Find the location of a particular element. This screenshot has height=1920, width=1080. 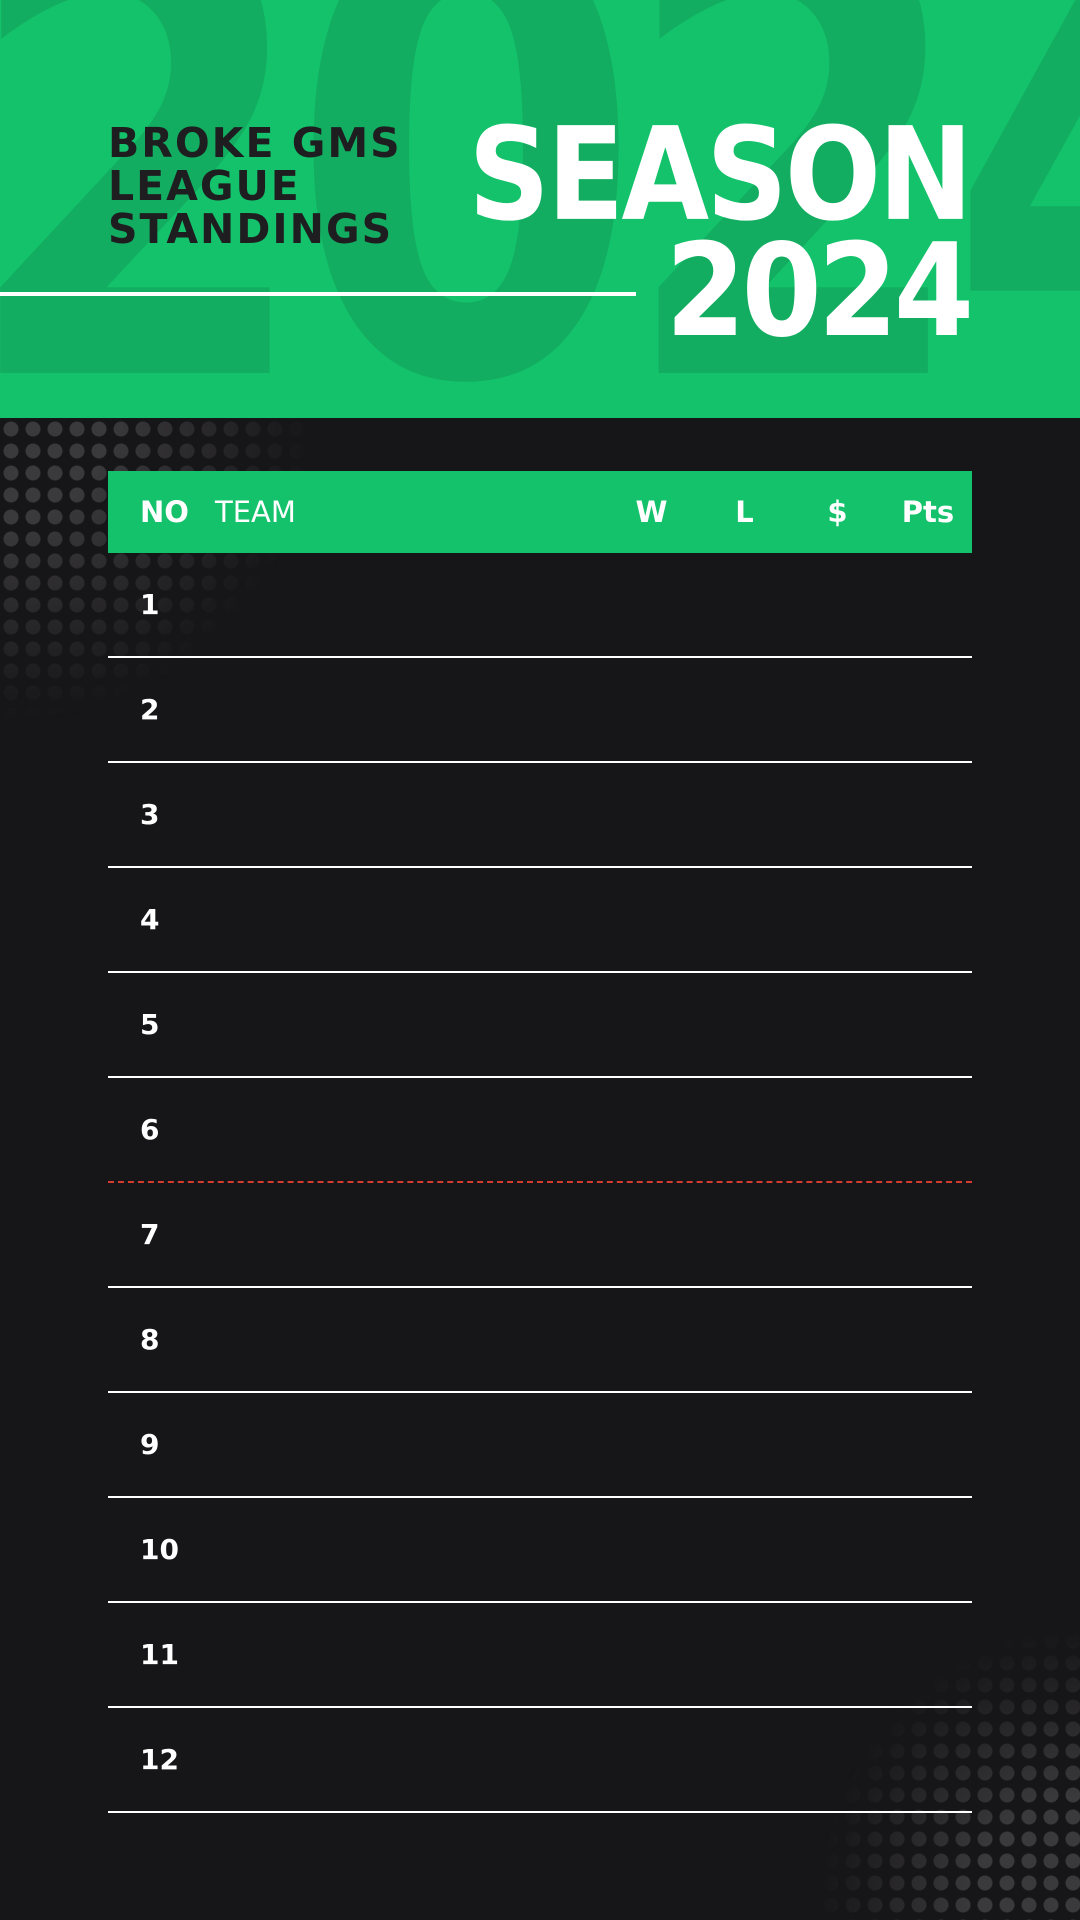

row-number: 3 is located at coordinates (150, 814).